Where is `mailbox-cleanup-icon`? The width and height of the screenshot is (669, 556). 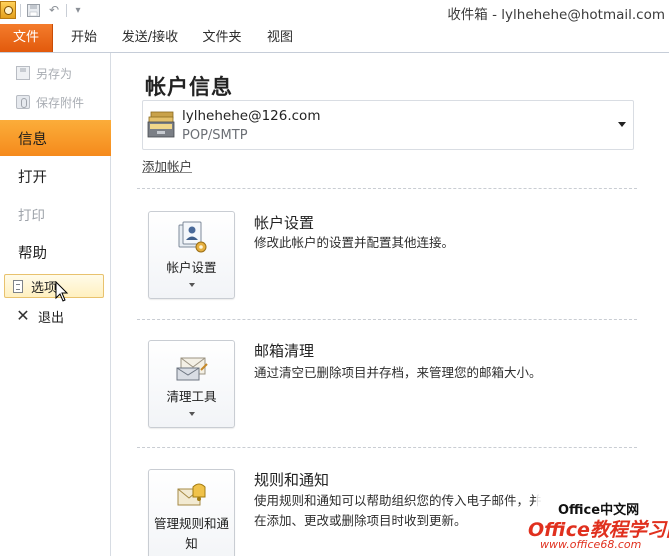 mailbox-cleanup-icon is located at coordinates (192, 369).